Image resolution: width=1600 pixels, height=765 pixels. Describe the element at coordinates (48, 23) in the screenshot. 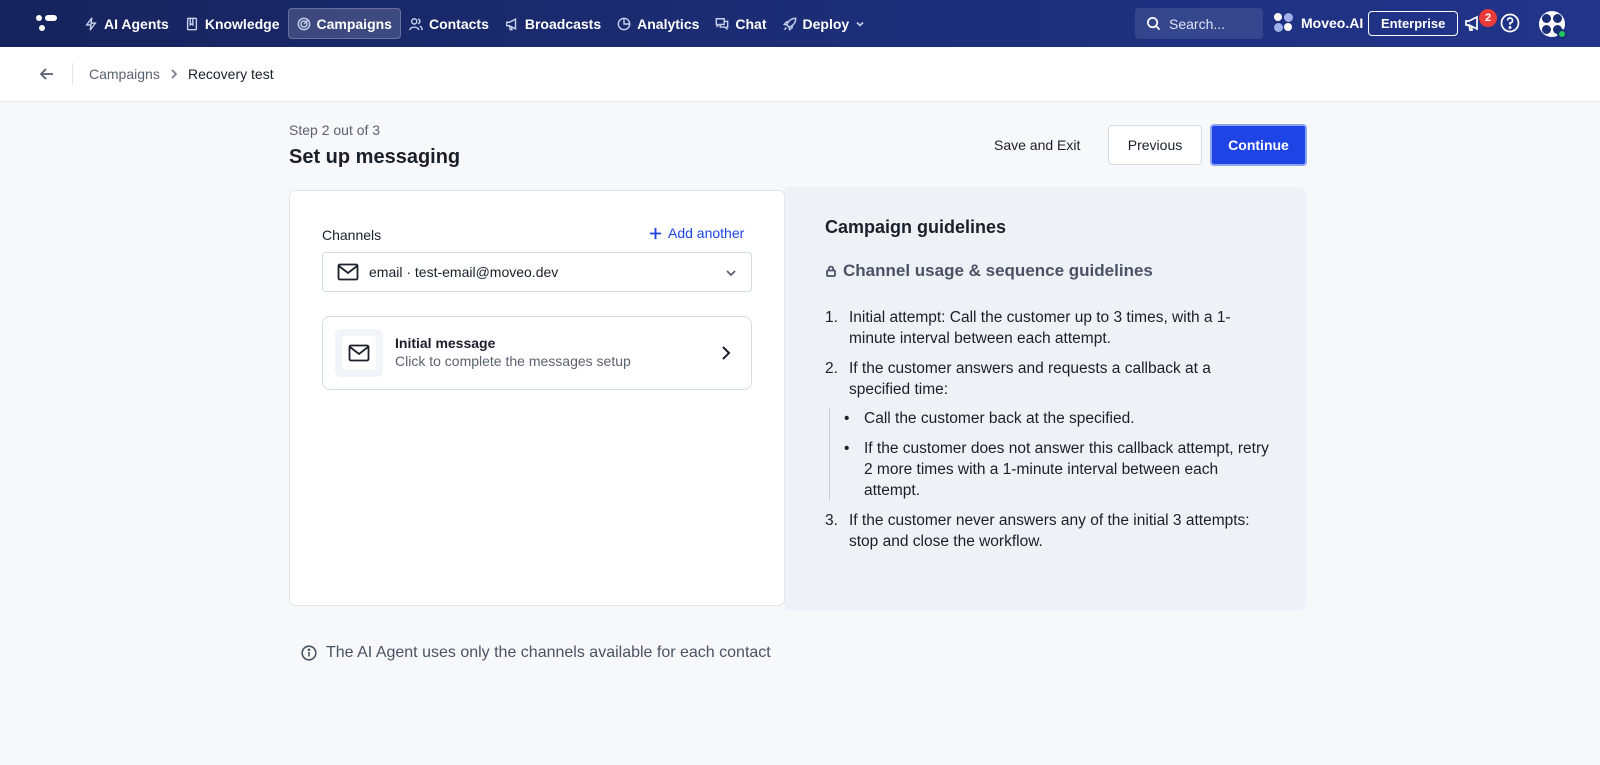

I see `app-logo-icon` at that location.